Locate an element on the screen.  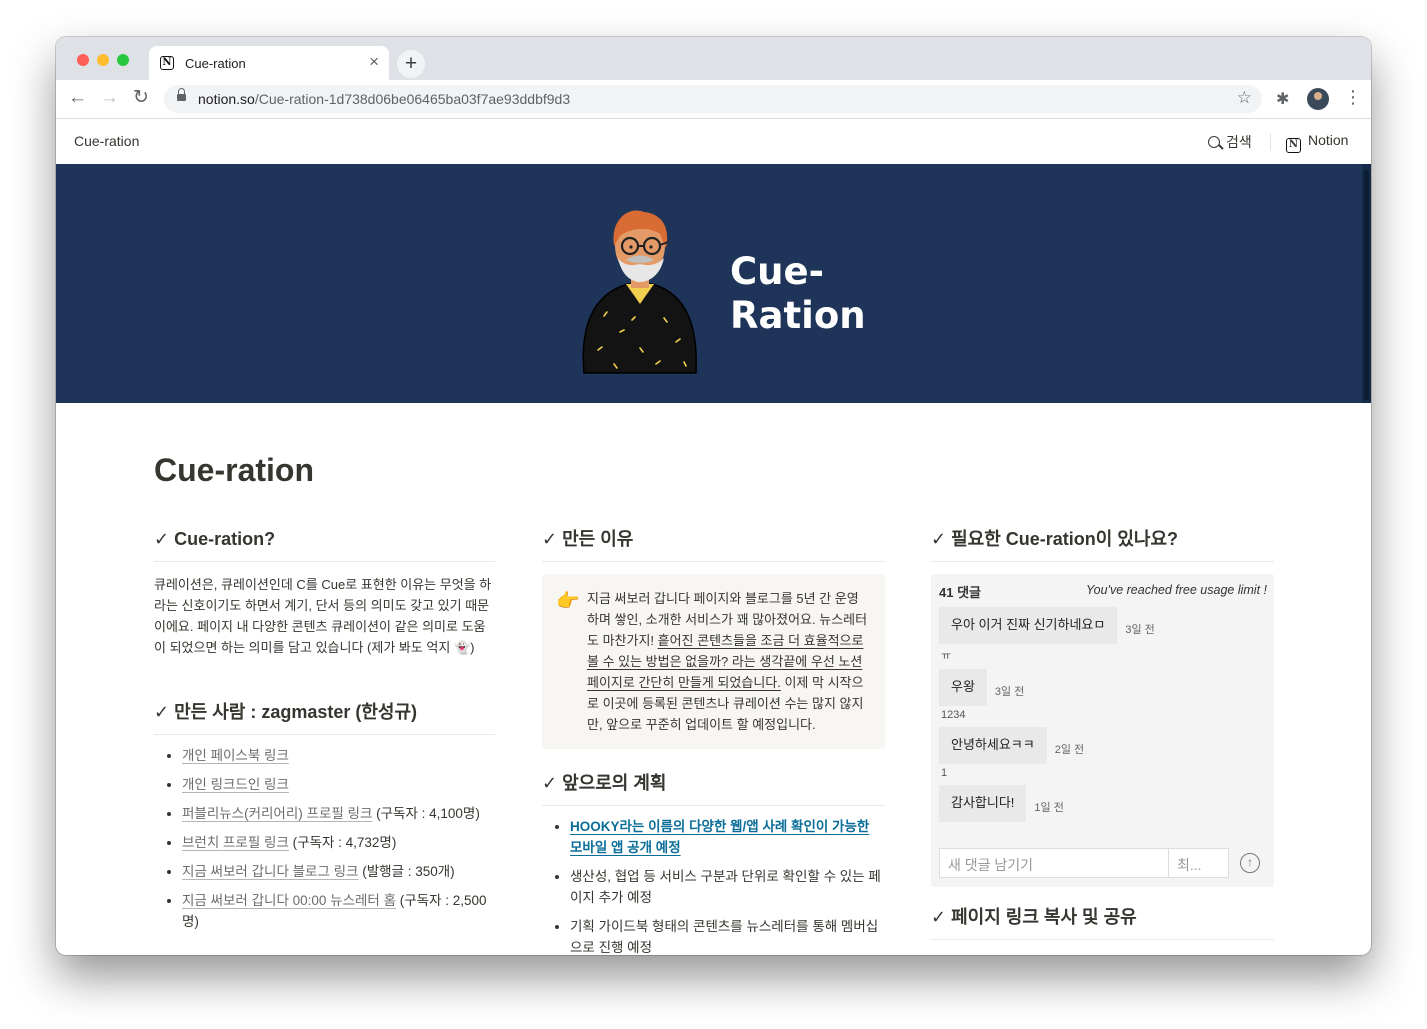
comment-time: 1일 전 is located at coordinates (1049, 808).